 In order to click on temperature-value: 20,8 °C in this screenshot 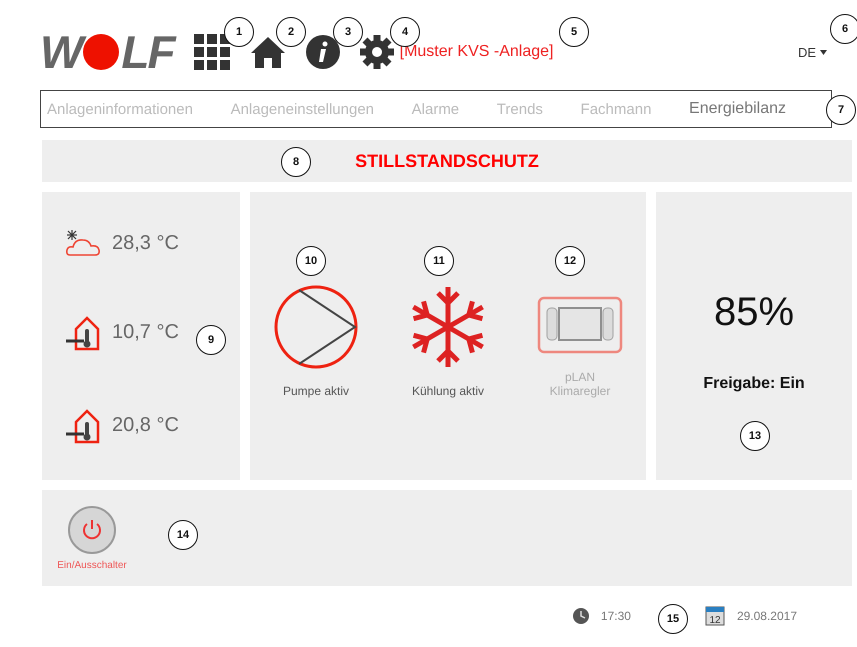, I will do `click(145, 426)`.